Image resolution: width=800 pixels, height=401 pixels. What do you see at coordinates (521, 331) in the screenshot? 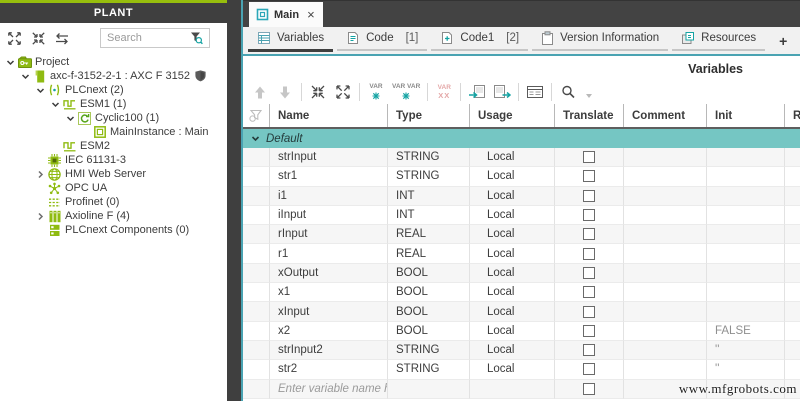
I see `variable-row-x2: x2 BOOL Local FALSE` at bounding box center [521, 331].